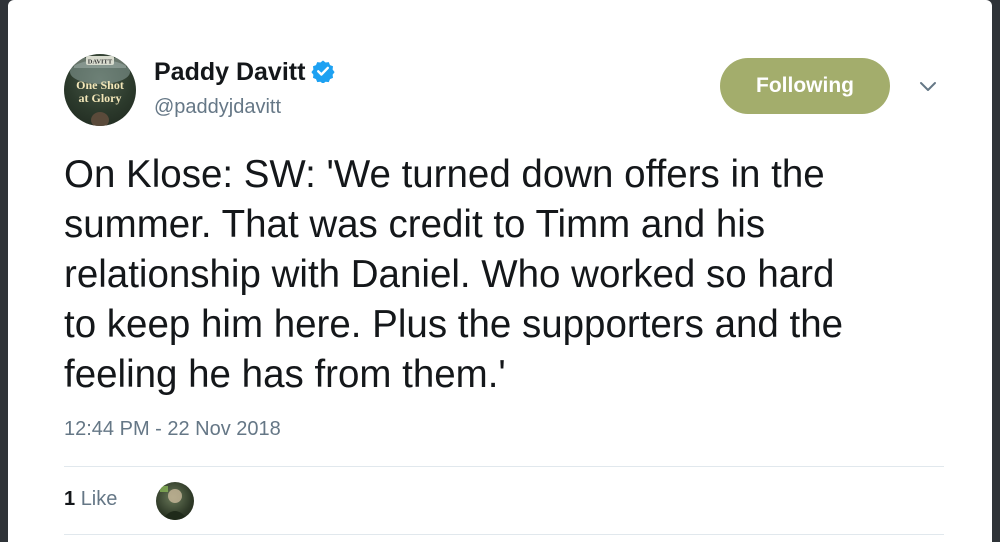 Image resolution: width=1000 pixels, height=542 pixels. I want to click on divider-bottom, so click(504, 534).